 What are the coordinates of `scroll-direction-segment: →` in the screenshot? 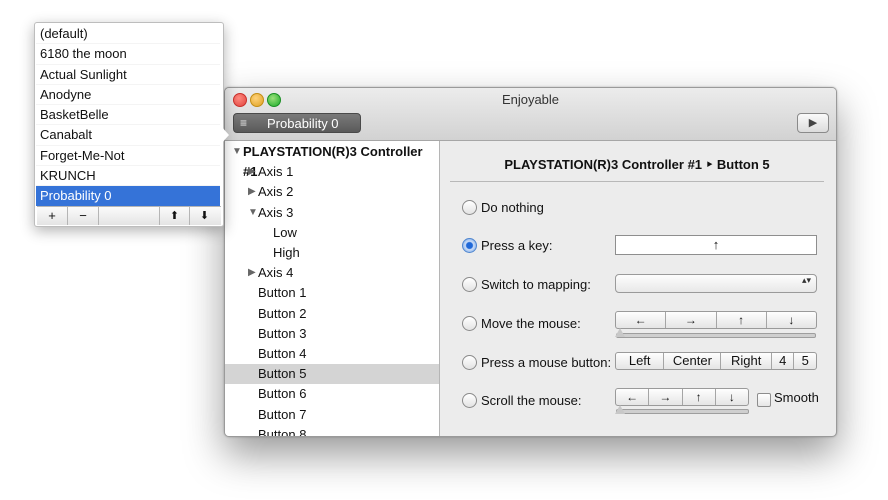 It's located at (664, 397).